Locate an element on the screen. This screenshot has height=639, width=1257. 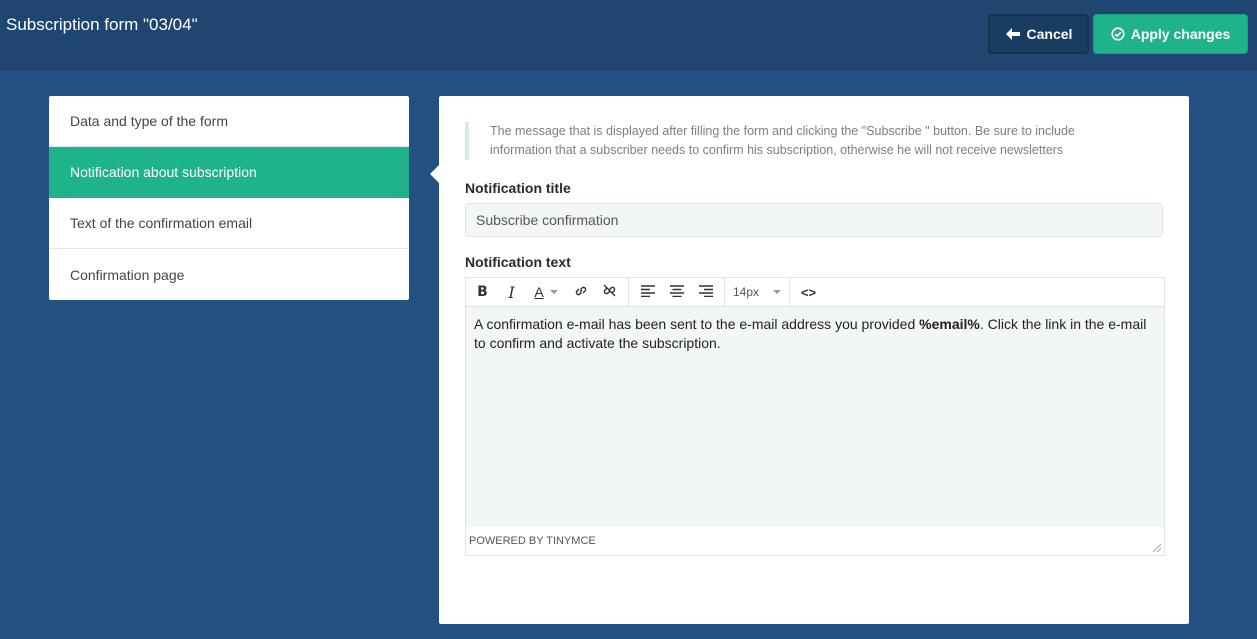
align-left-icon is located at coordinates (647, 292).